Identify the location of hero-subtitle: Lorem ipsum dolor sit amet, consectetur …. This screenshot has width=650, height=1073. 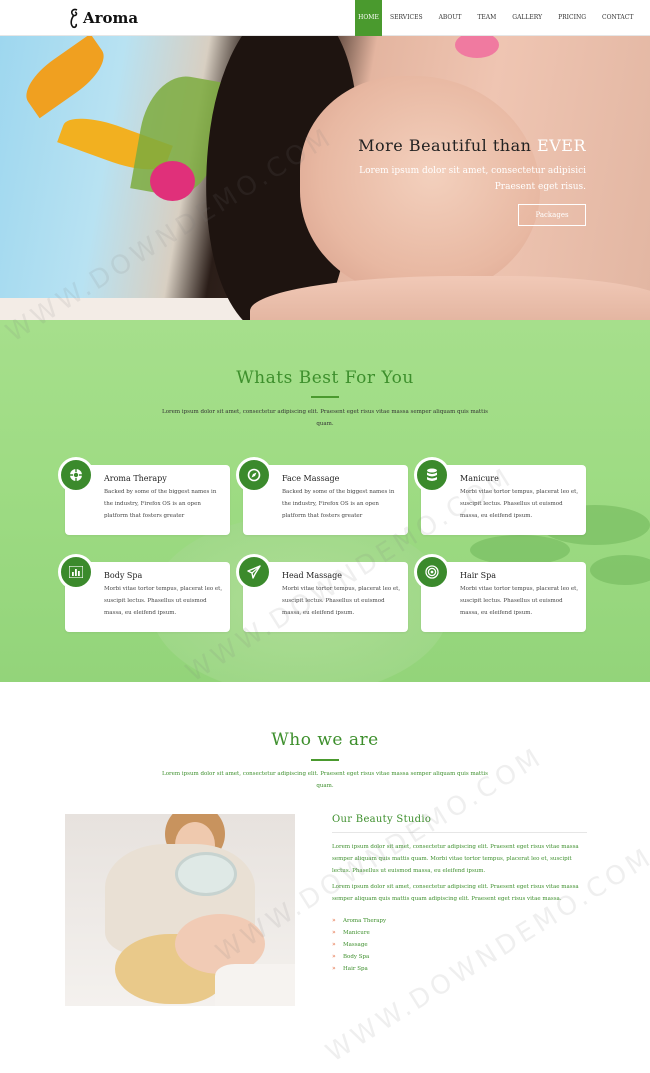
(472, 179).